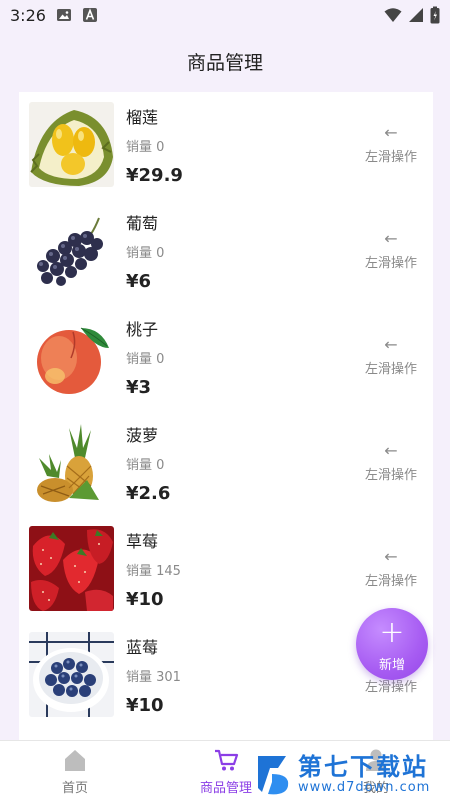 This screenshot has height=800, width=450. Describe the element at coordinates (225, 15) in the screenshot. I see `status-bar: 3:26` at that location.